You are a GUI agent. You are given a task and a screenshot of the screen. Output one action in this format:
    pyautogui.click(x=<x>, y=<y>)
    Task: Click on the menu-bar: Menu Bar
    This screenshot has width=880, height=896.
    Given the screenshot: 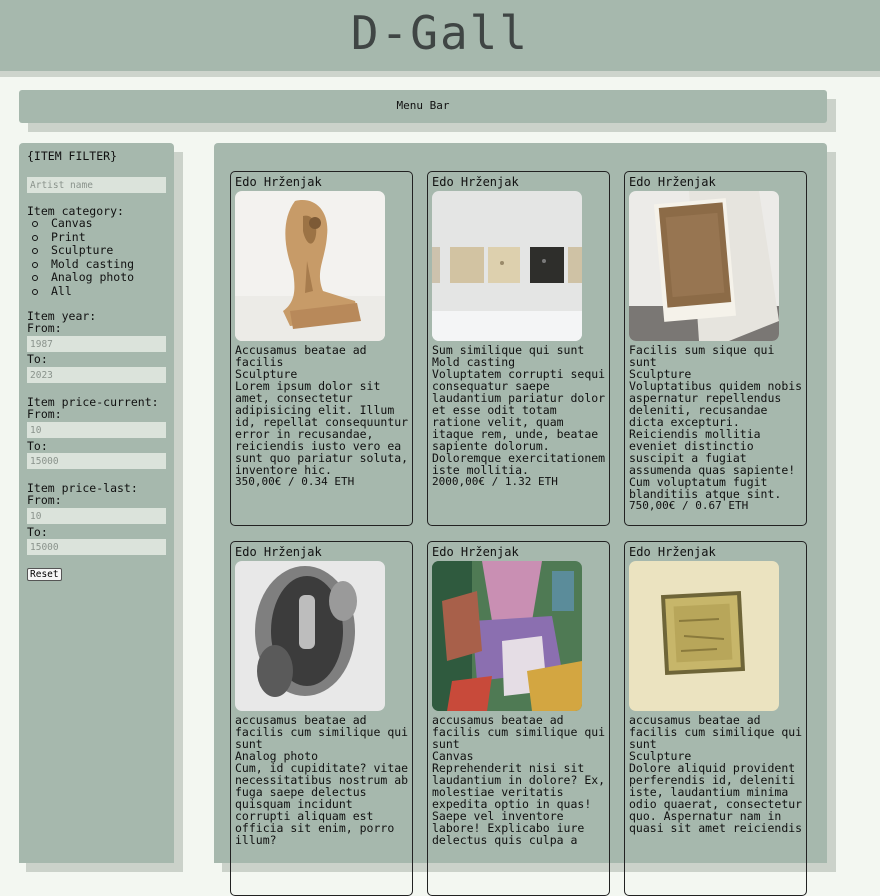 What is the action you would take?
    pyautogui.click(x=423, y=106)
    